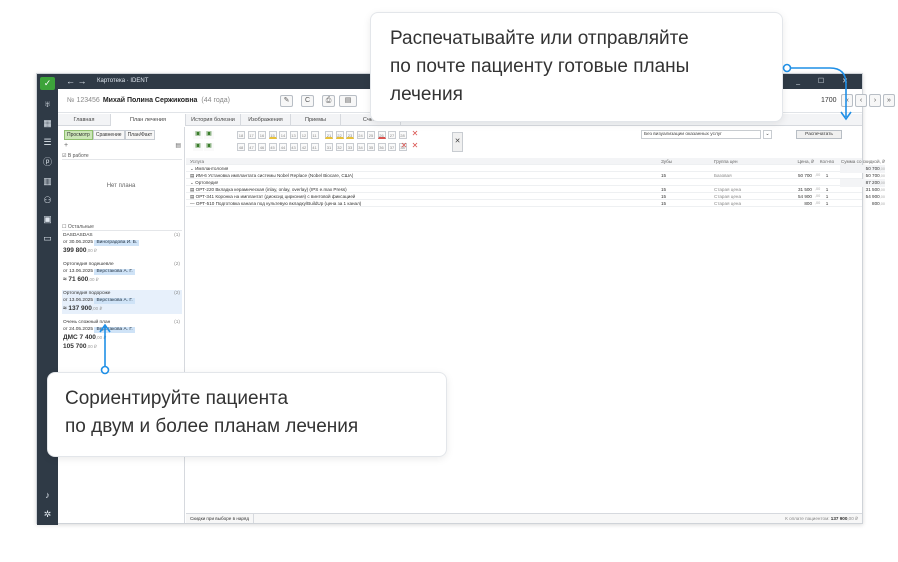 The height and width of the screenshot is (562, 898). What do you see at coordinates (316, 120) in the screenshot?
I see `tab-visits: Приемы` at bounding box center [316, 120].